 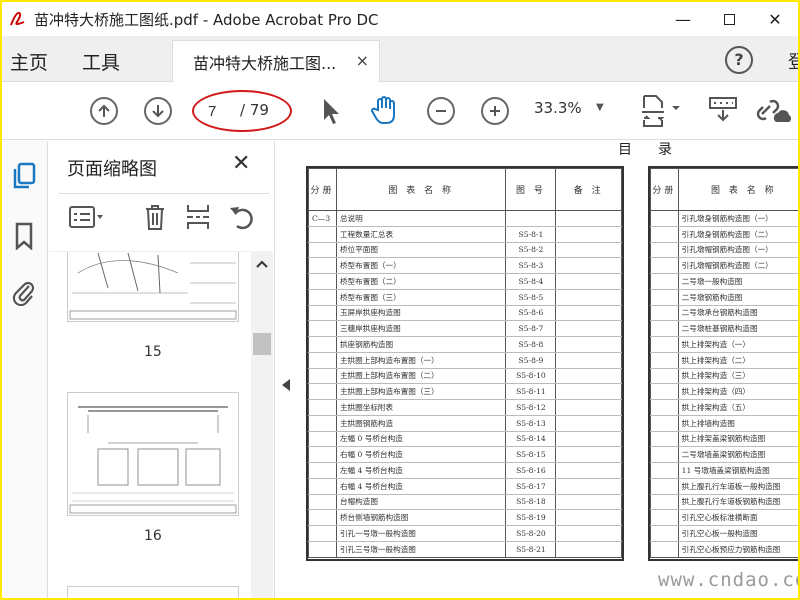 I want to click on collapse-panel-icon, so click(x=286, y=385).